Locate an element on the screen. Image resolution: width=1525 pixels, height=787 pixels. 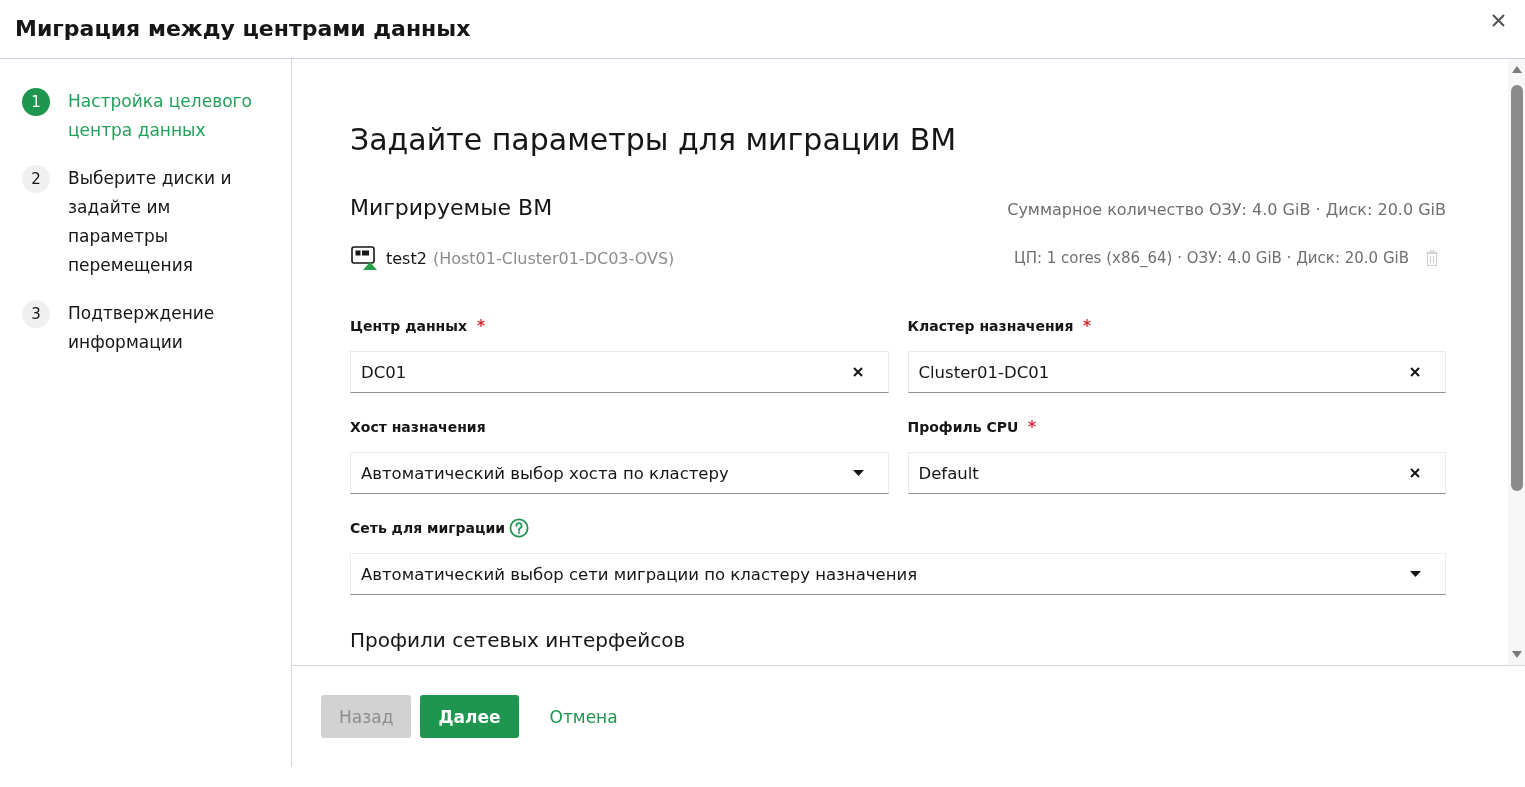
close-icon is located at coordinates (1498, 20).